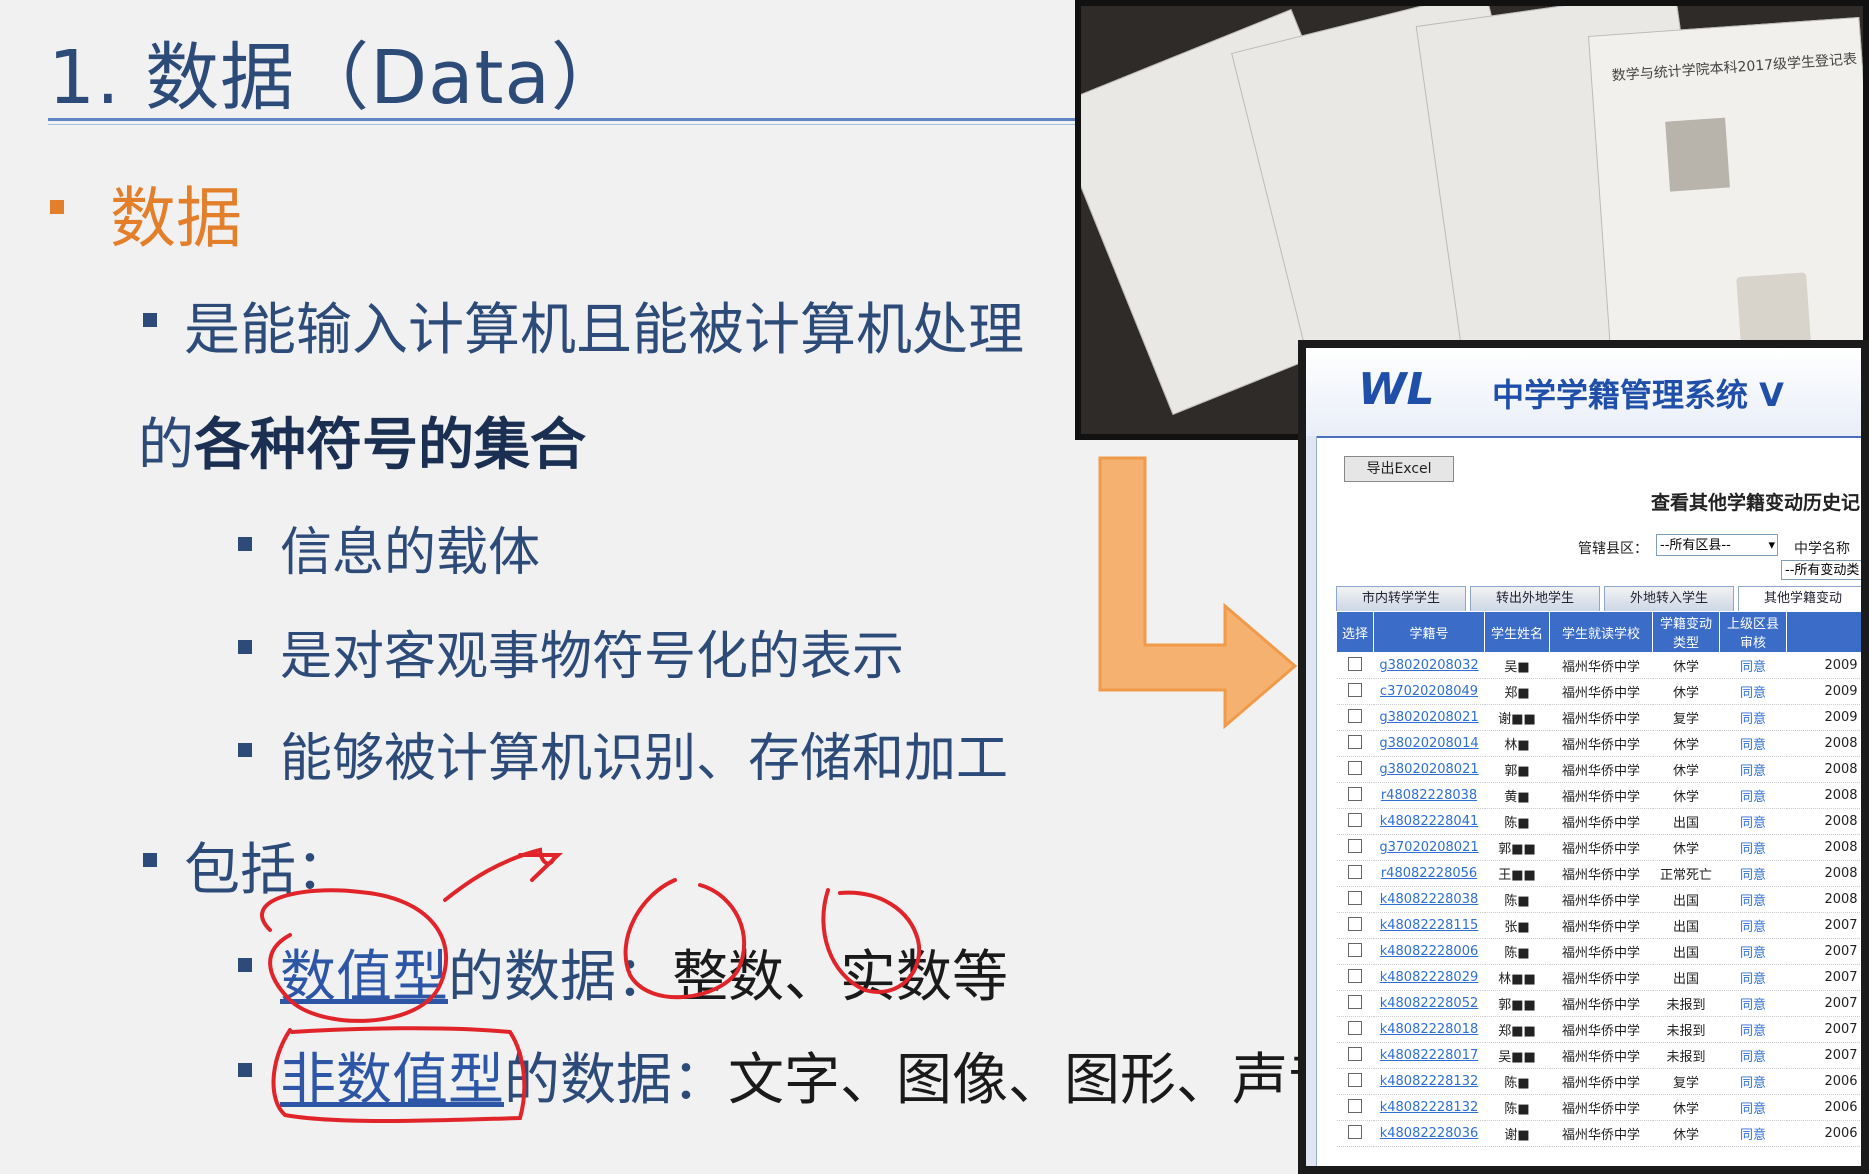 Image resolution: width=1869 pixels, height=1174 pixels. I want to click on handwritten-annotations, so click(591, 985).